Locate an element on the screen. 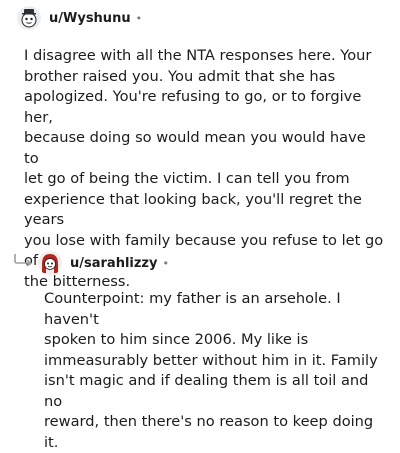 The image size is (400, 453). username: u/Wyshunu is located at coordinates (90, 18).